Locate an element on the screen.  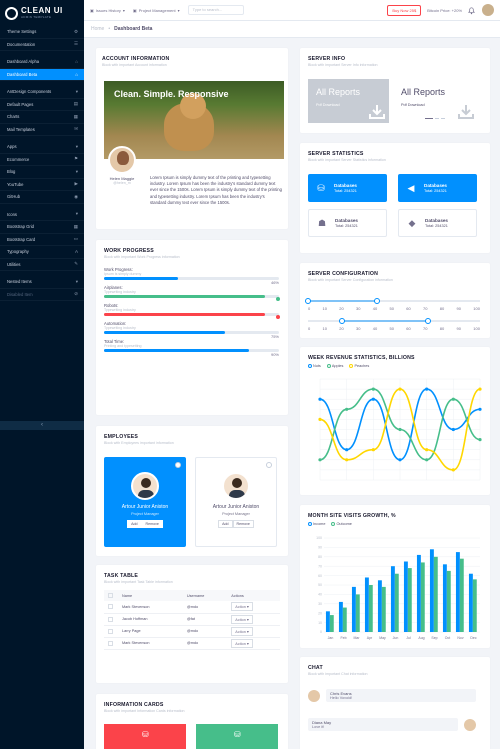
sidebar-item: Ecommerce ⚑ is located at coordinates (42, 160).